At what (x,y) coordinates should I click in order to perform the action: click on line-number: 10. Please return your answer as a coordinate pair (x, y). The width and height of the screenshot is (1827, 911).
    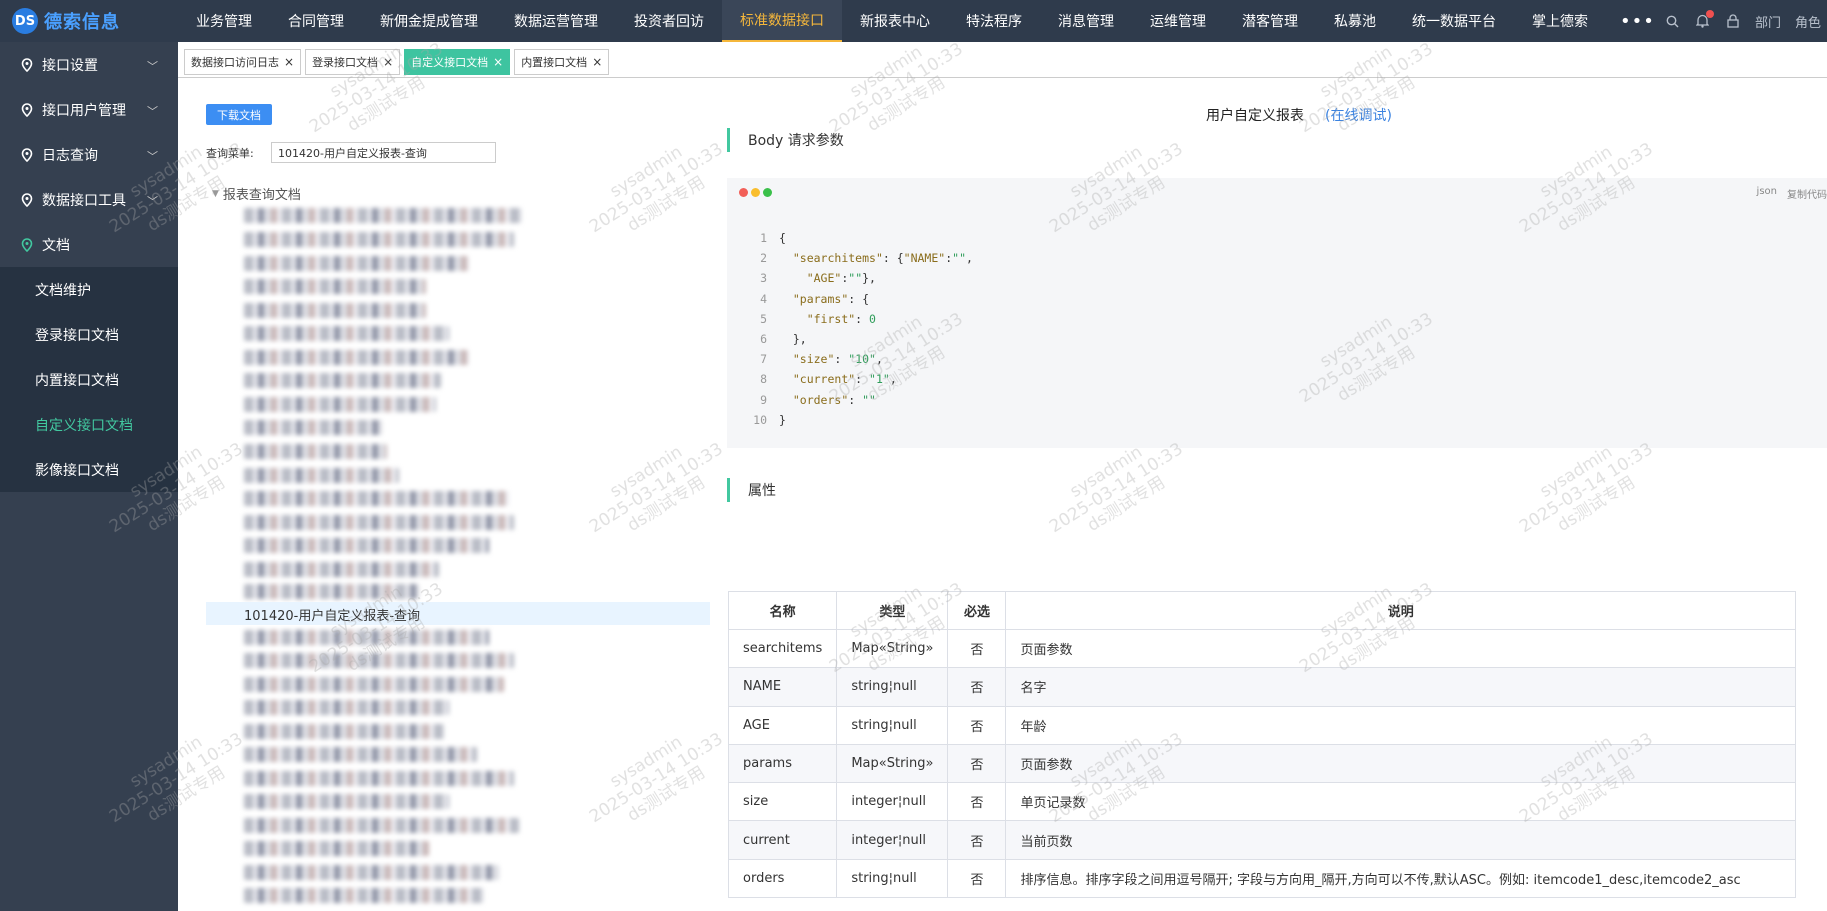
    Looking at the image, I should click on (760, 419).